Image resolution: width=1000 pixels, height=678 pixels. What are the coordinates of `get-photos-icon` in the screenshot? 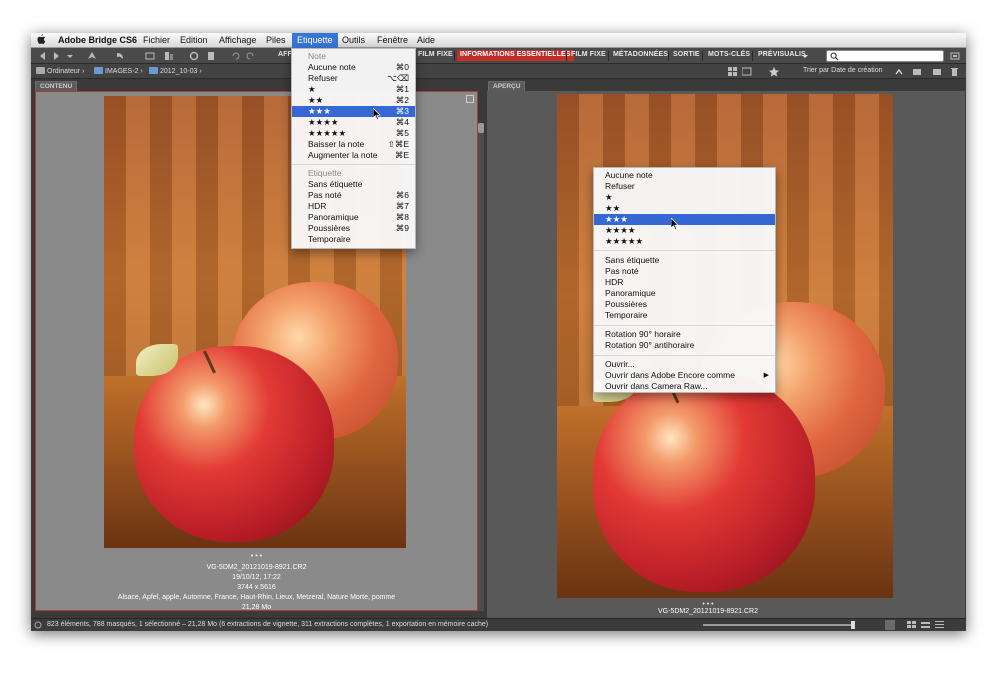 It's located at (150, 56).